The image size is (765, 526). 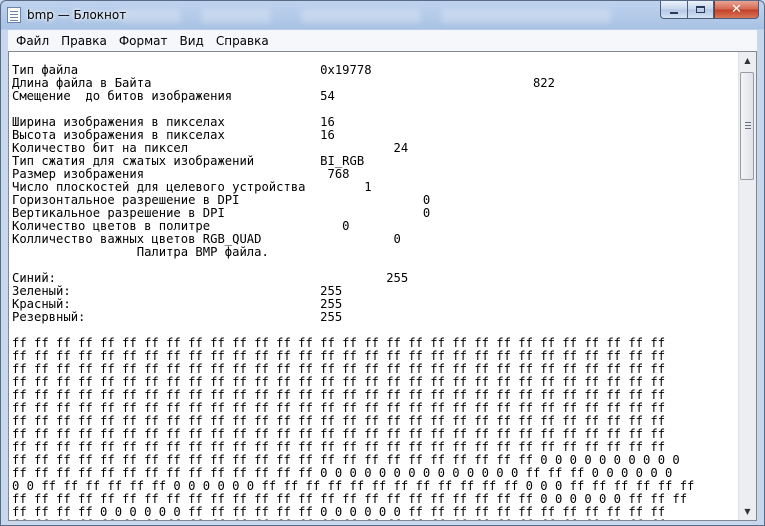 I want to click on minimize-button, so click(x=673, y=10).